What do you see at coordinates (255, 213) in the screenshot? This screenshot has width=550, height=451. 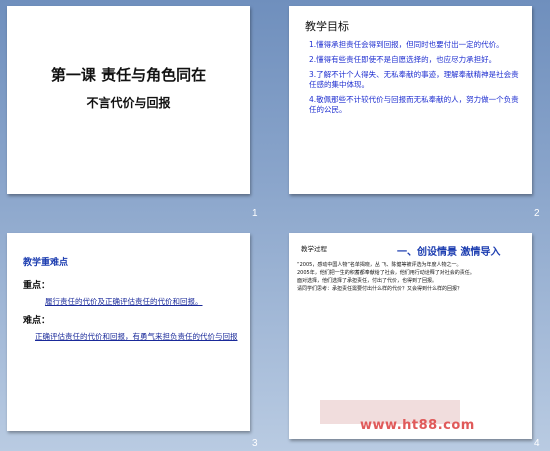 I see `slide-number-1: 1` at bounding box center [255, 213].